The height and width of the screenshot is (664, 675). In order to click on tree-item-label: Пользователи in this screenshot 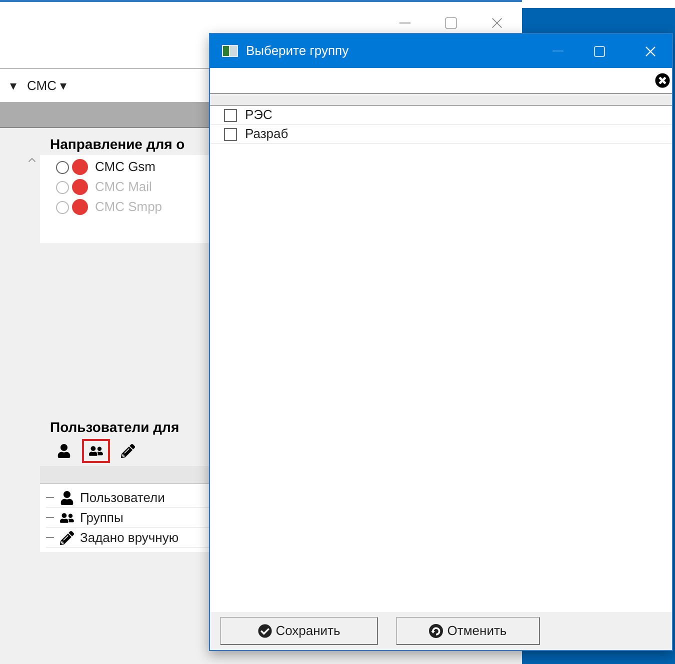, I will do `click(122, 498)`.